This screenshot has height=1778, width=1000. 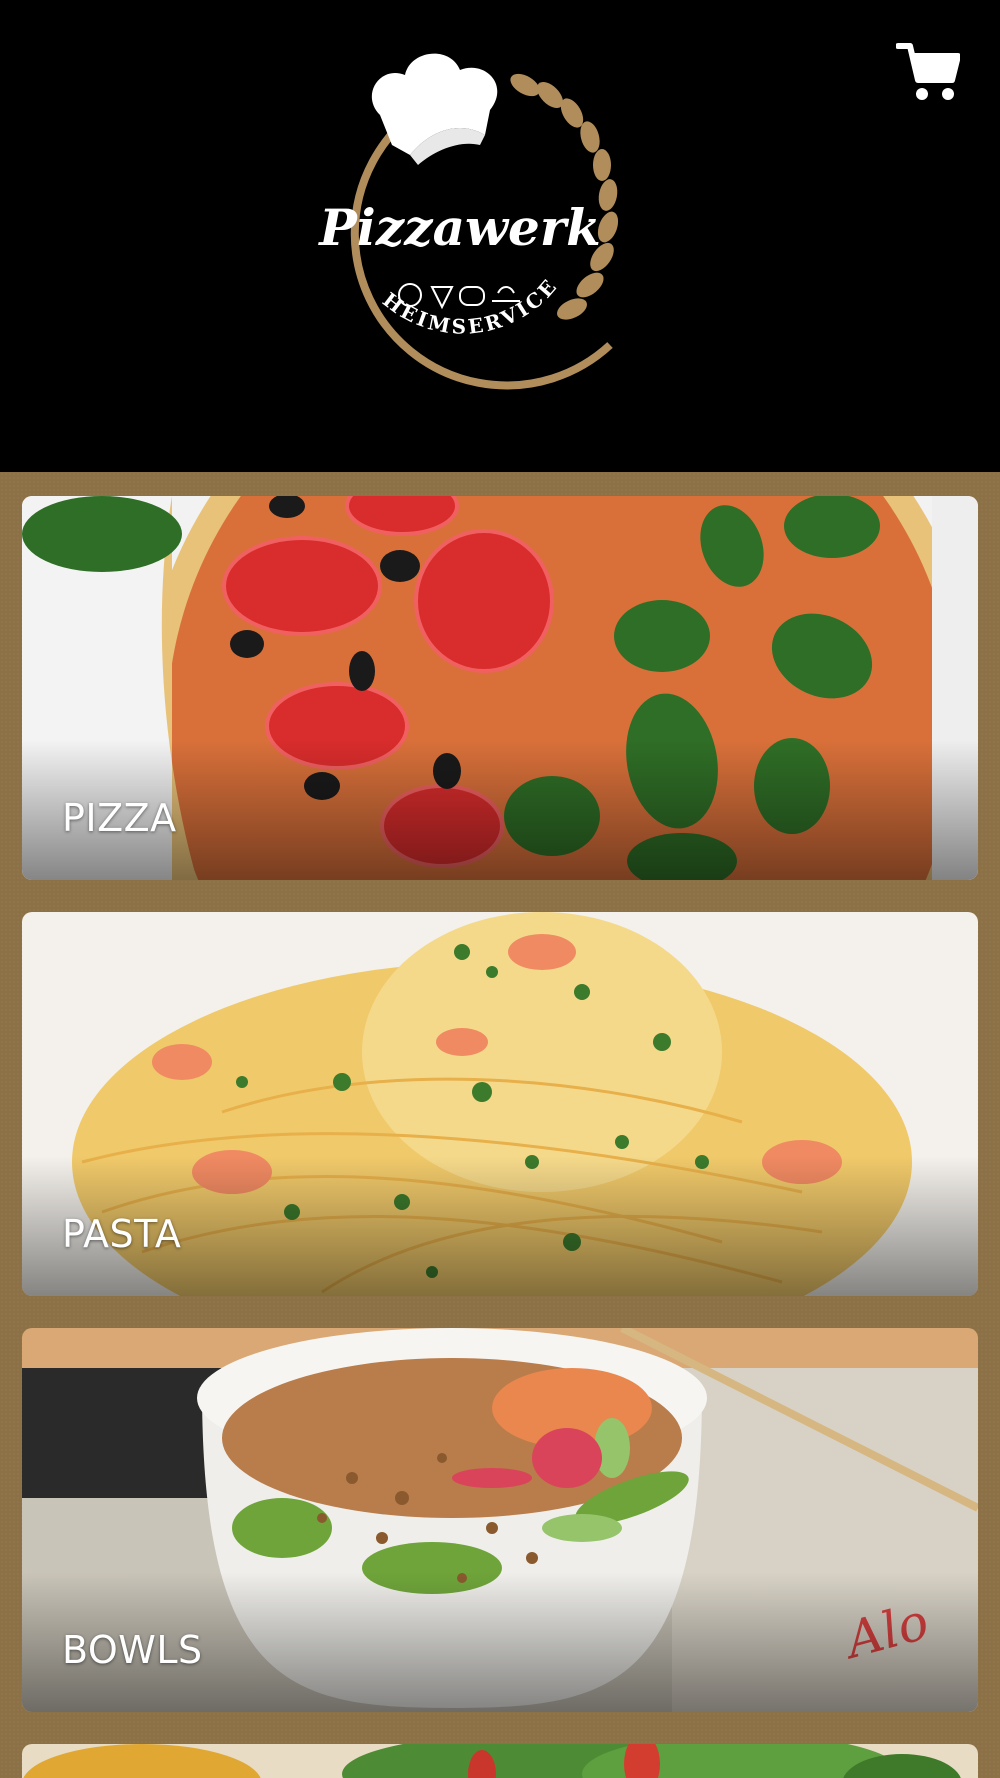 I want to click on category-card-partial, so click(x=500, y=1761).